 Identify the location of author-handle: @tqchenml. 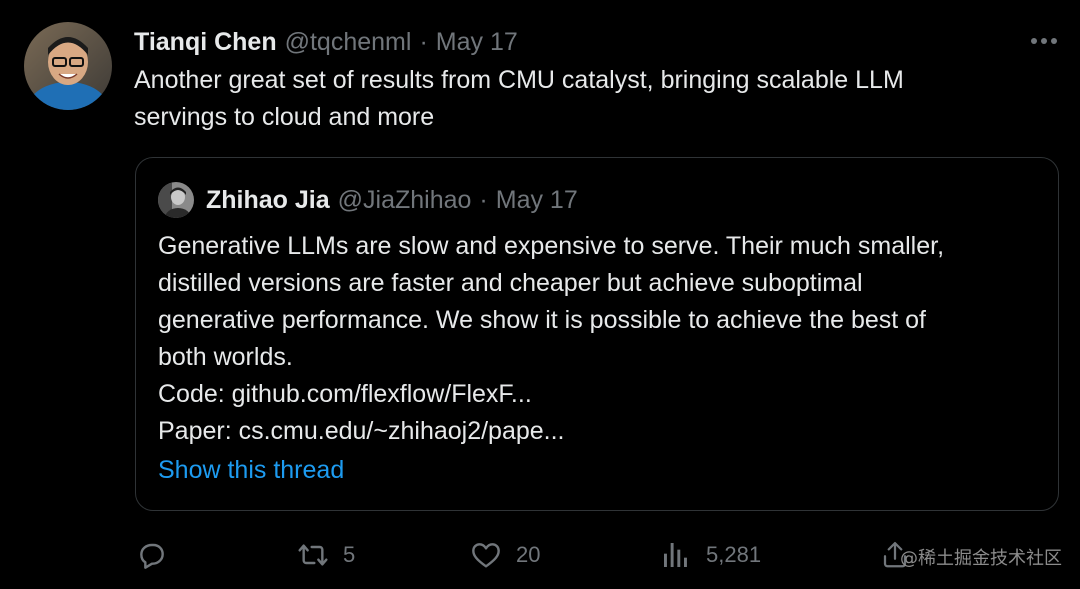
(348, 42).